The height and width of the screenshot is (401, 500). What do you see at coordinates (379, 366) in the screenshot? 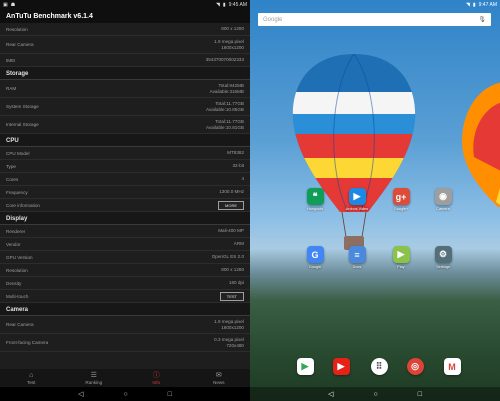
I see `app-drawer-icon: ⠿` at bounding box center [379, 366].